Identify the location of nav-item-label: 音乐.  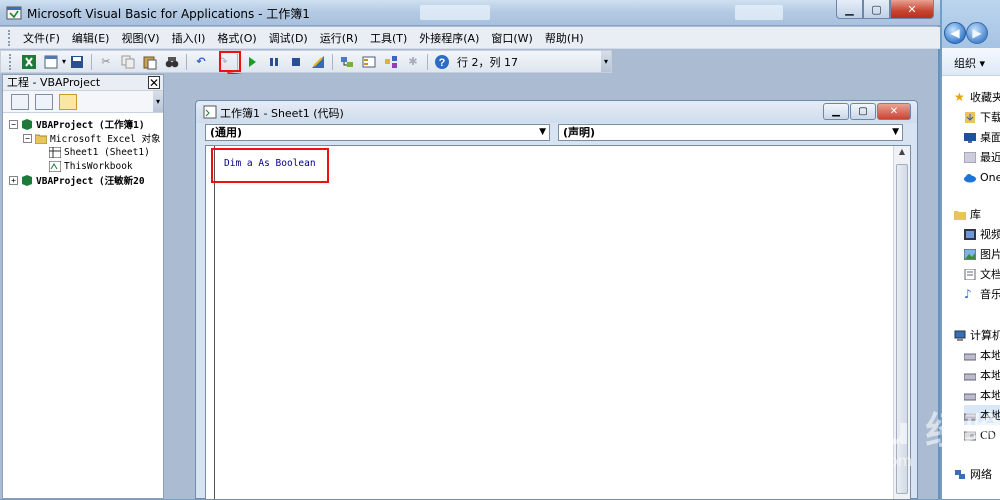
(990, 294).